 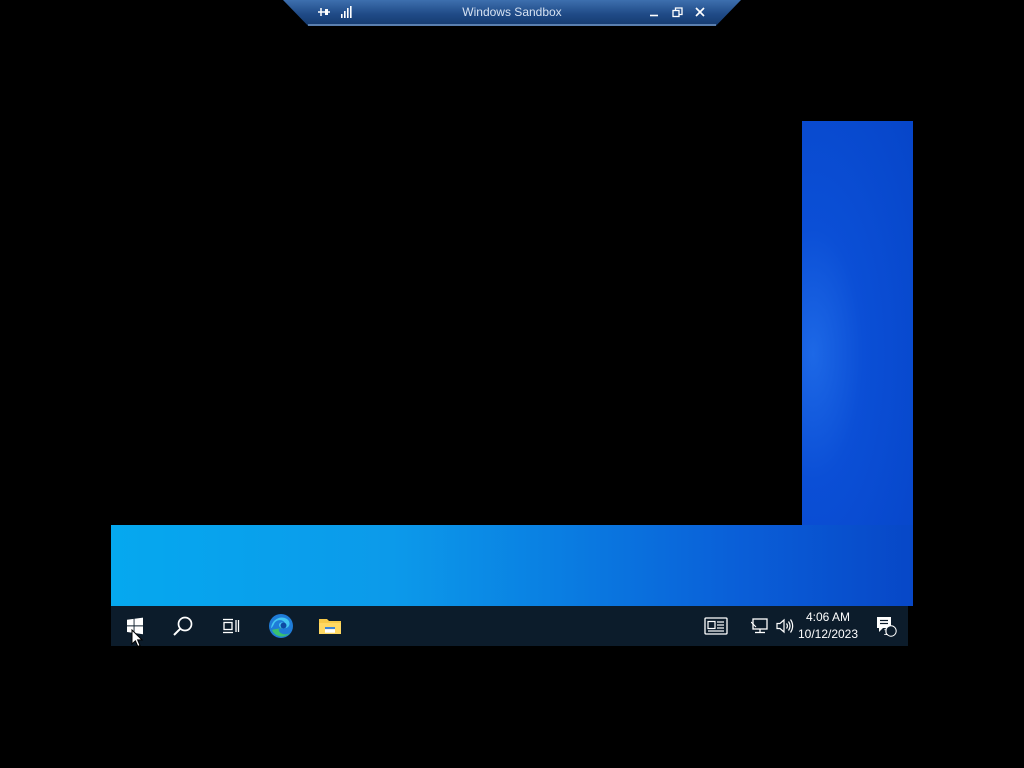 I want to click on search-icon, so click(x=183, y=626).